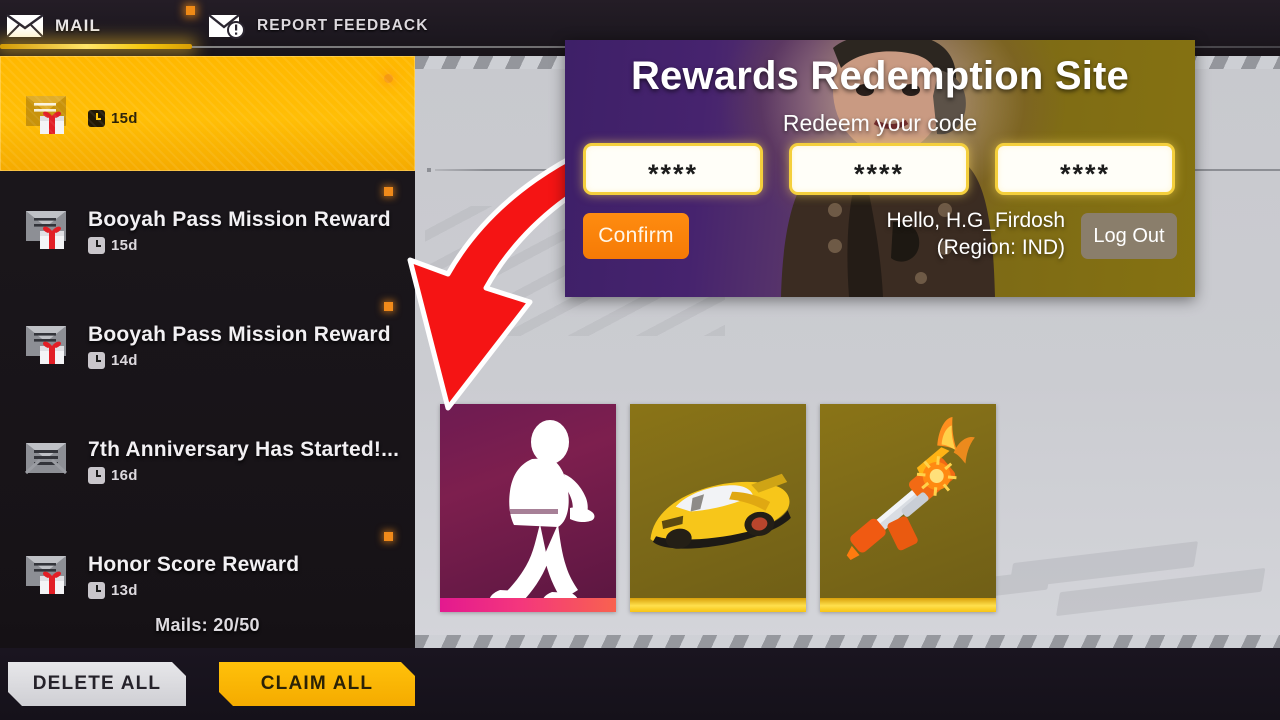  Describe the element at coordinates (880, 76) in the screenshot. I see `panel-title: Rewards Redemption Site` at that location.